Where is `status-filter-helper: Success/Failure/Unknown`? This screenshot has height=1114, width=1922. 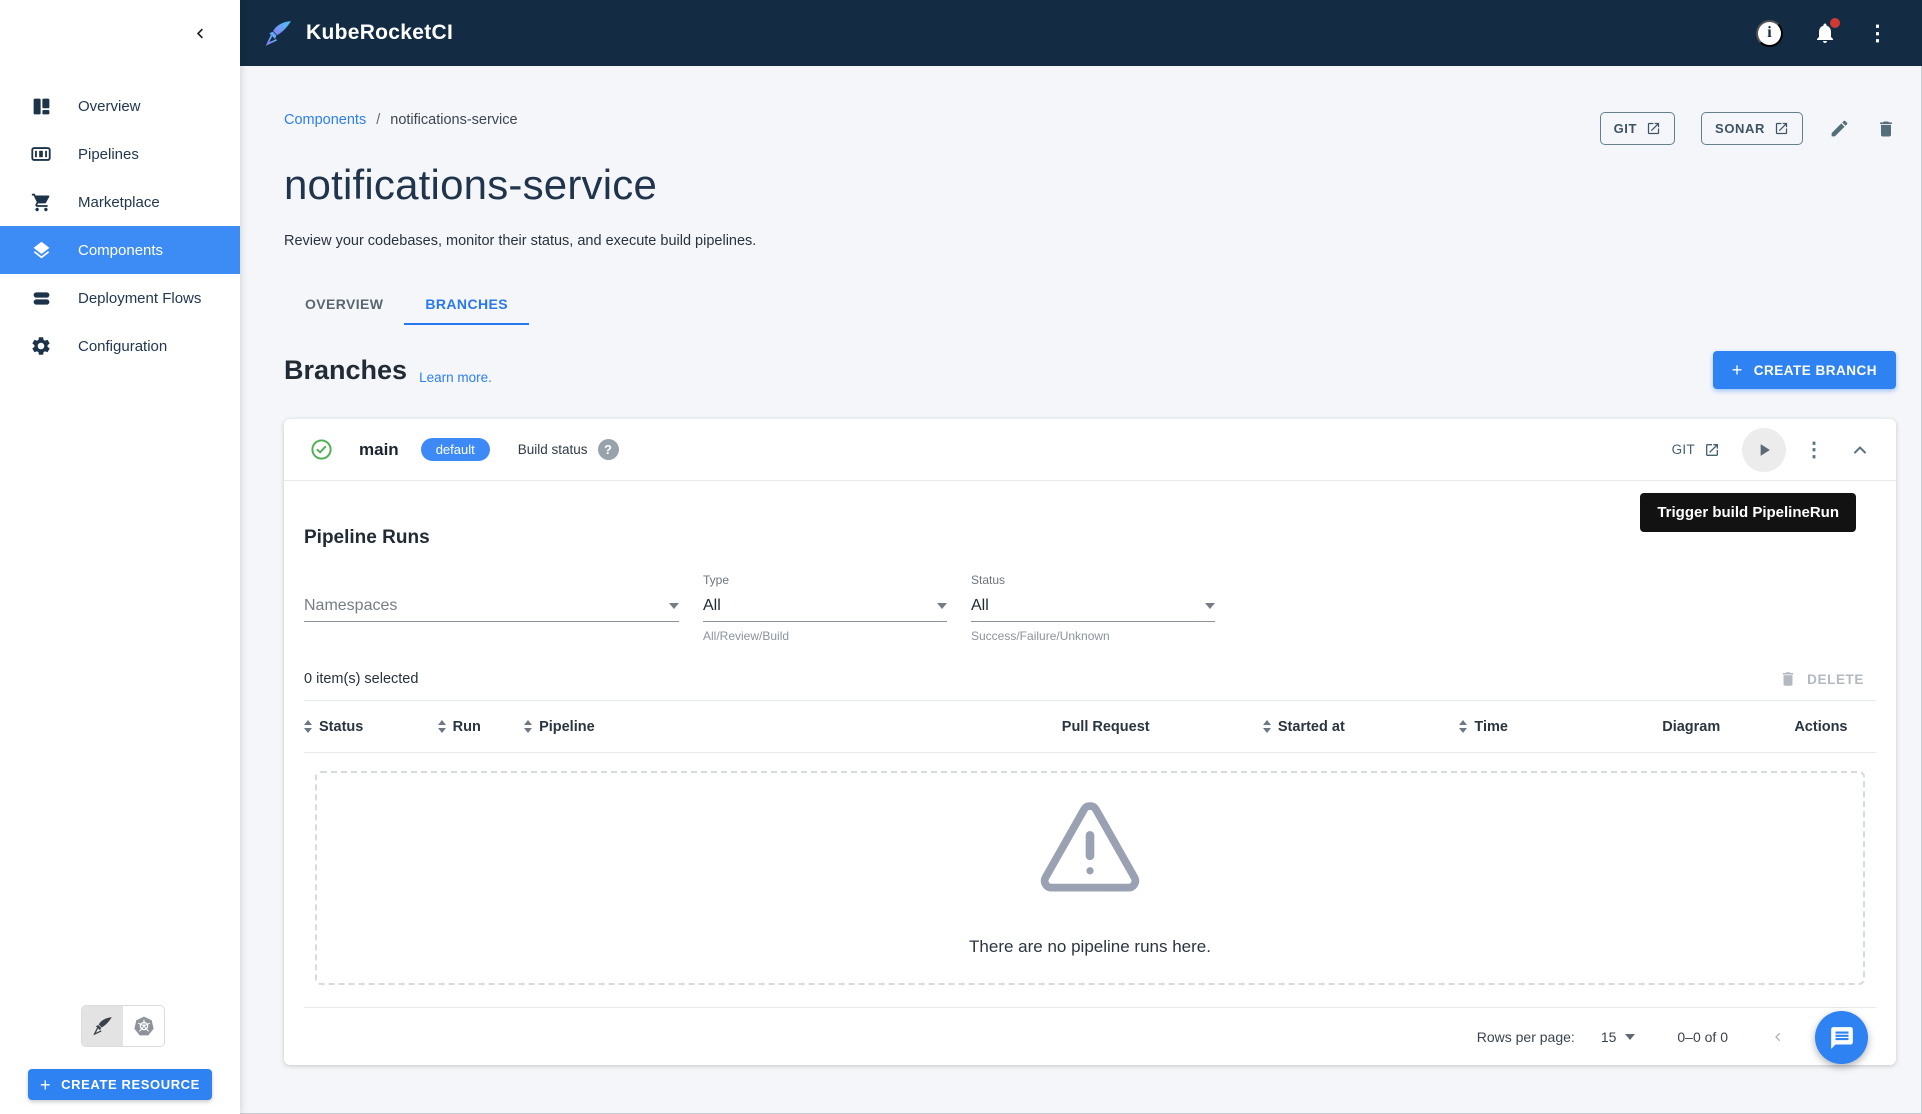 status-filter-helper: Success/Failure/Unknown is located at coordinates (1040, 636).